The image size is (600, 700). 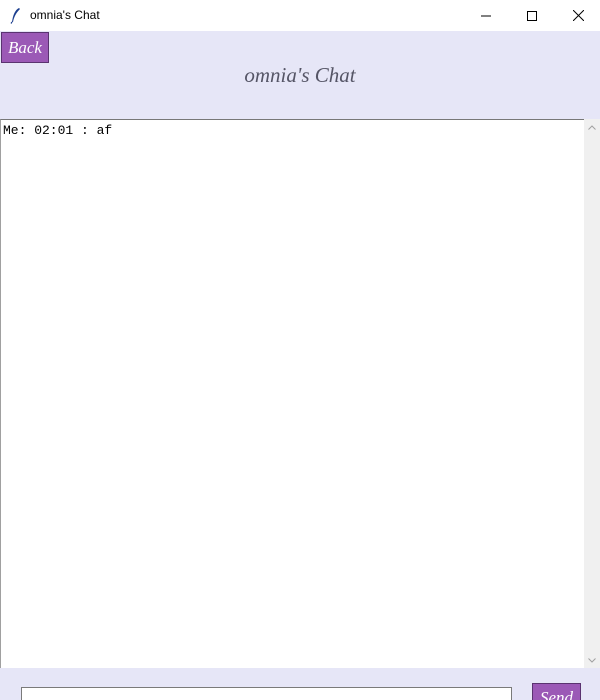 I want to click on minimize-icon, so click(x=486, y=15).